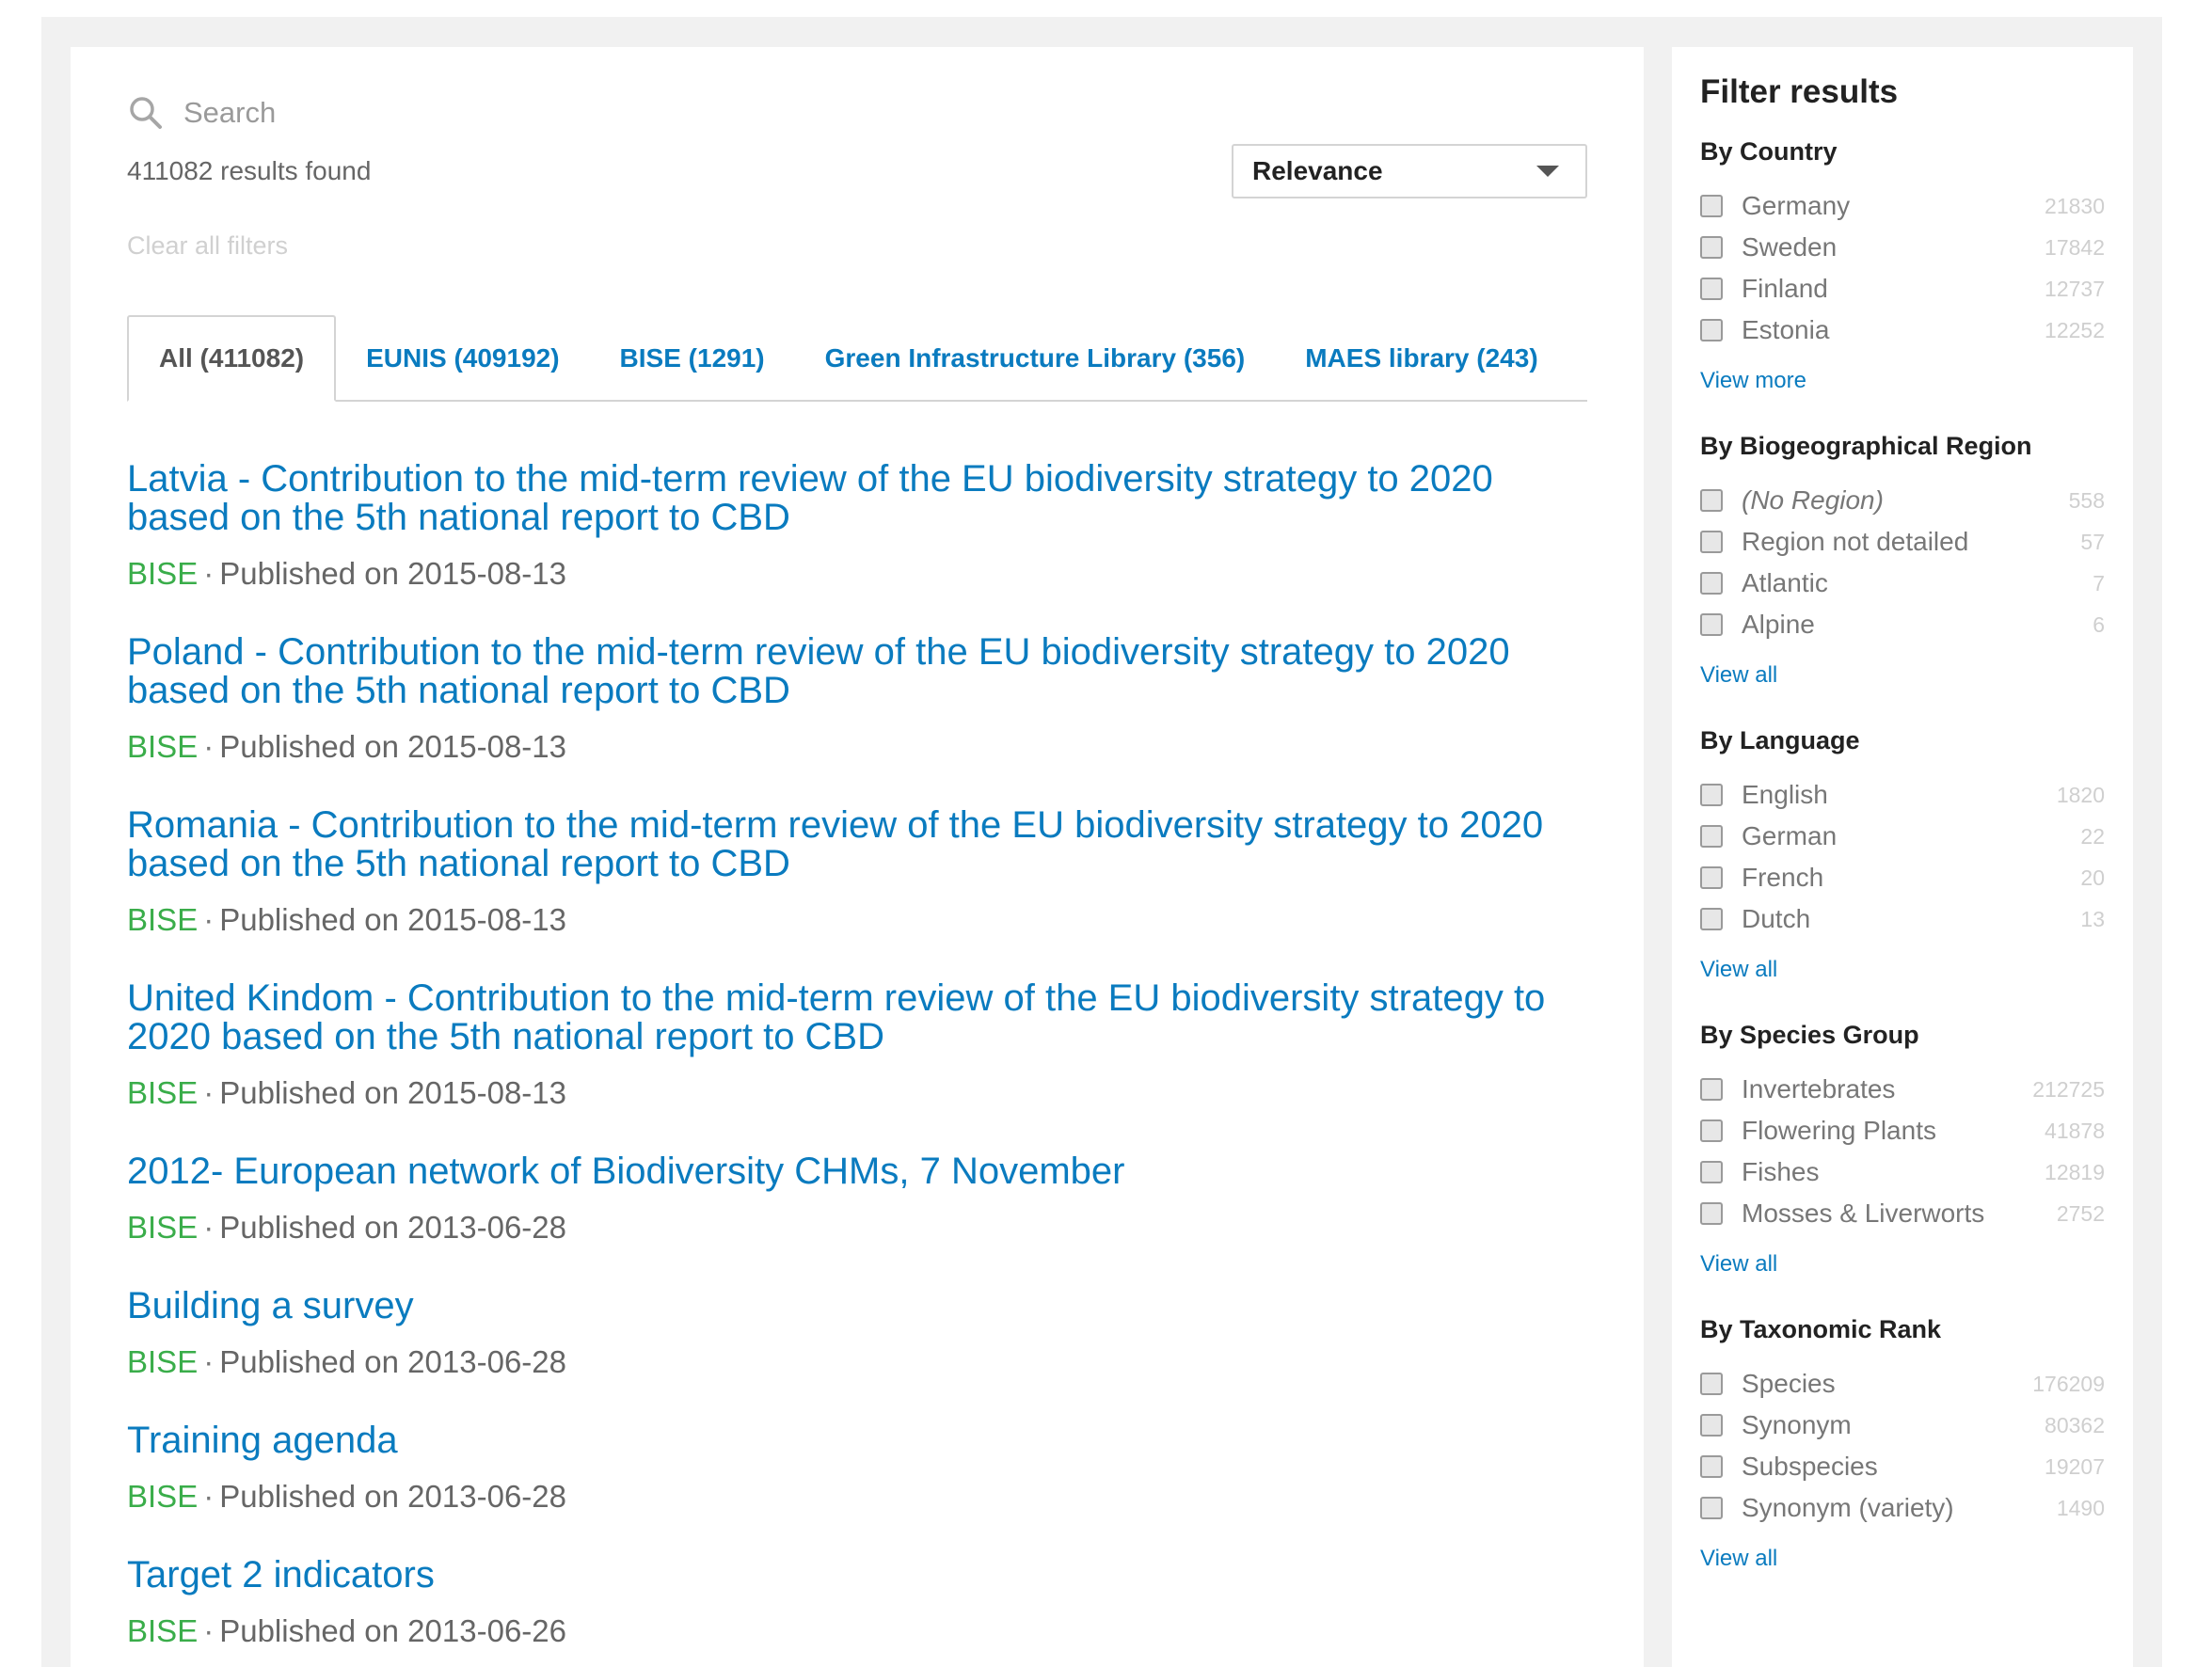  I want to click on facet-option-label: Species, so click(1789, 1383).